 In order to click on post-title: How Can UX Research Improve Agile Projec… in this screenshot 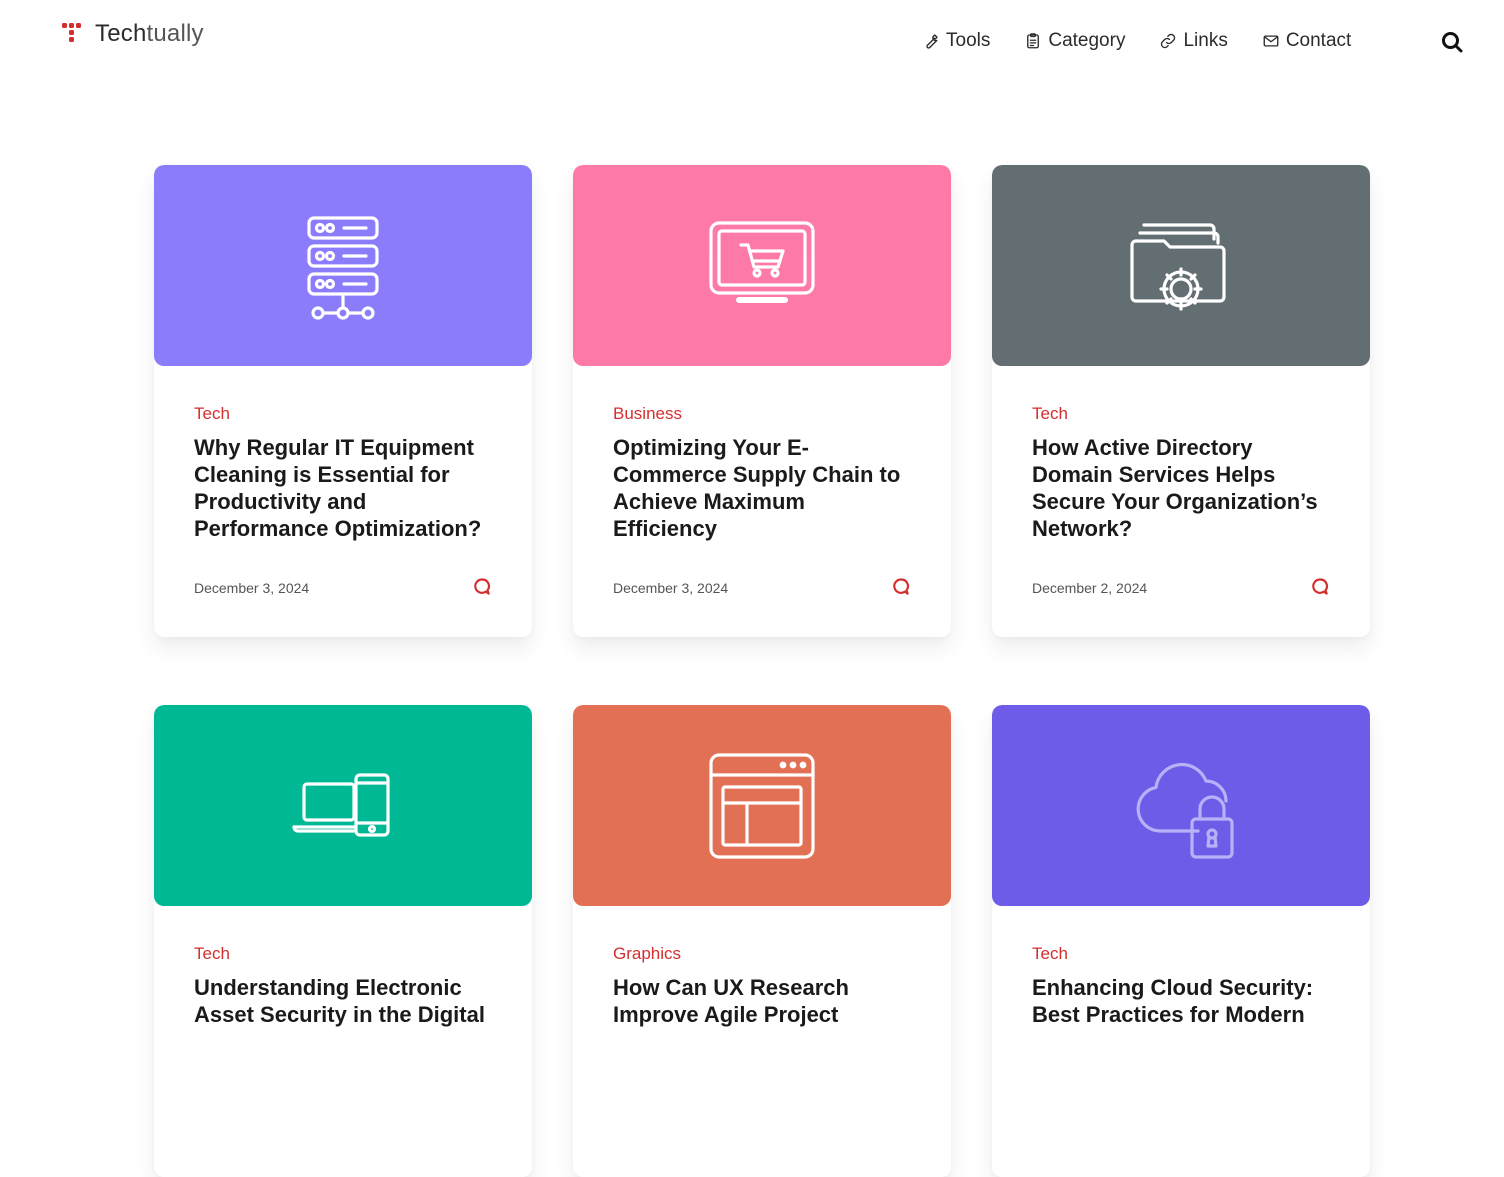, I will do `click(762, 1030)`.